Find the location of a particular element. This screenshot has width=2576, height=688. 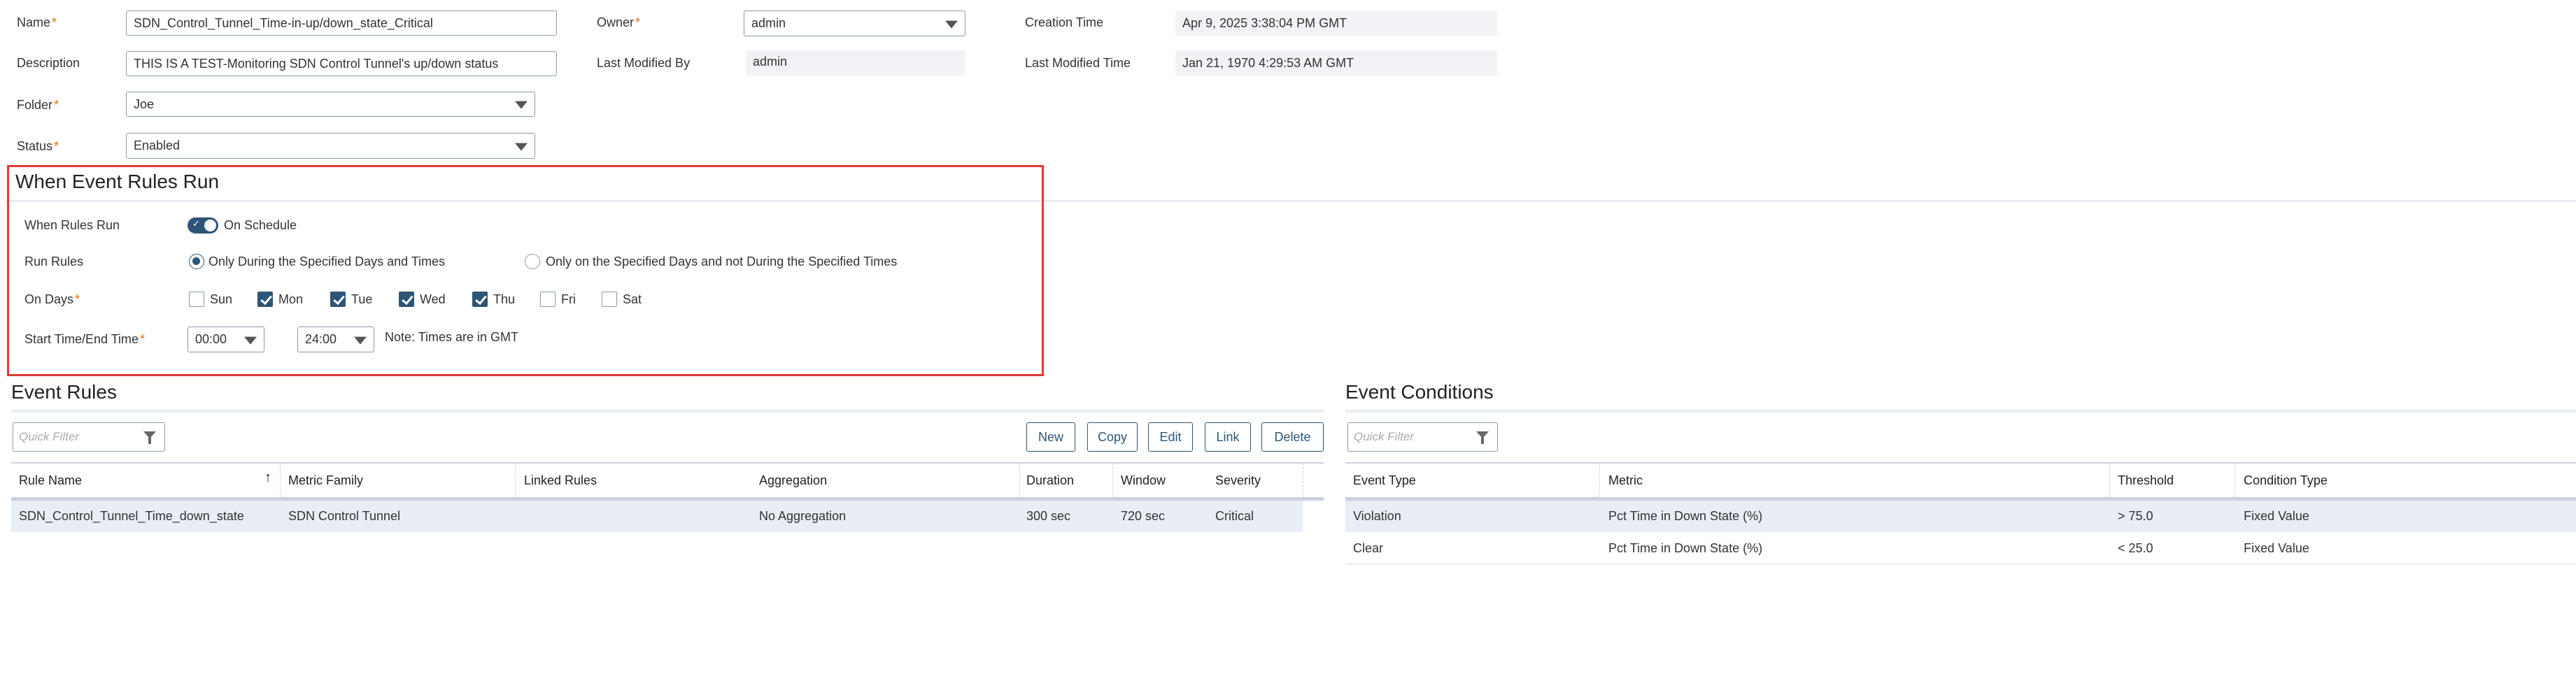

cell-threshold: < 25.0 is located at coordinates (2135, 548).